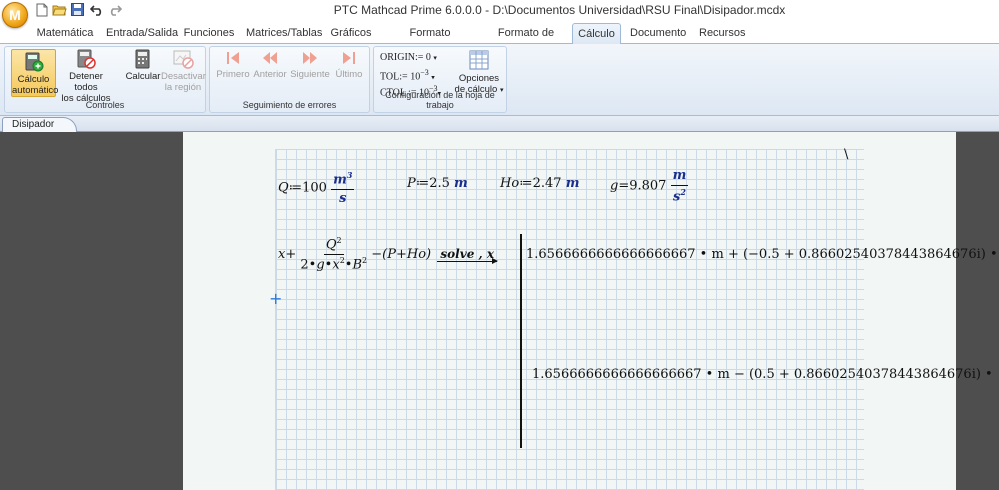 The height and width of the screenshot is (490, 999). I want to click on last-icon, so click(349, 58).